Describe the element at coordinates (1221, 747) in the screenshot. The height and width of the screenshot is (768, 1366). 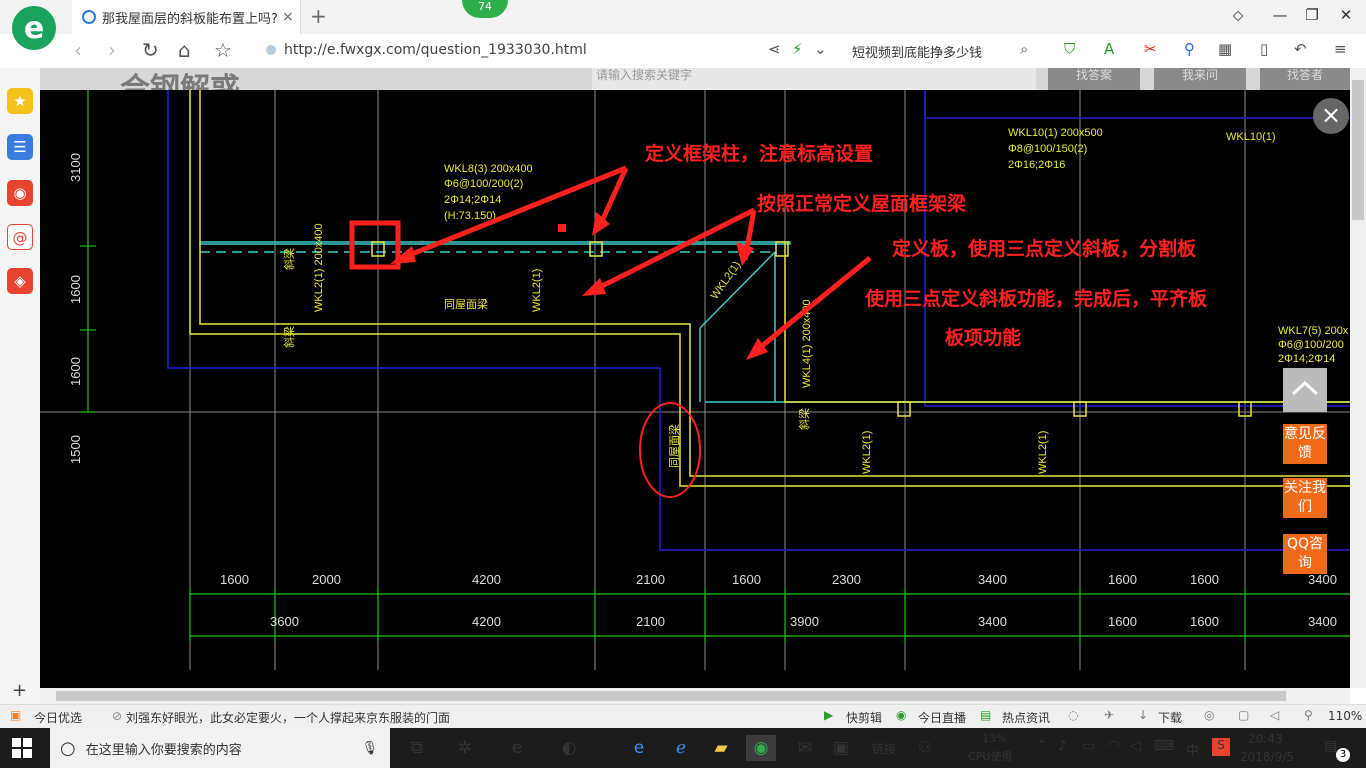
I see `input-method-icon: S` at that location.